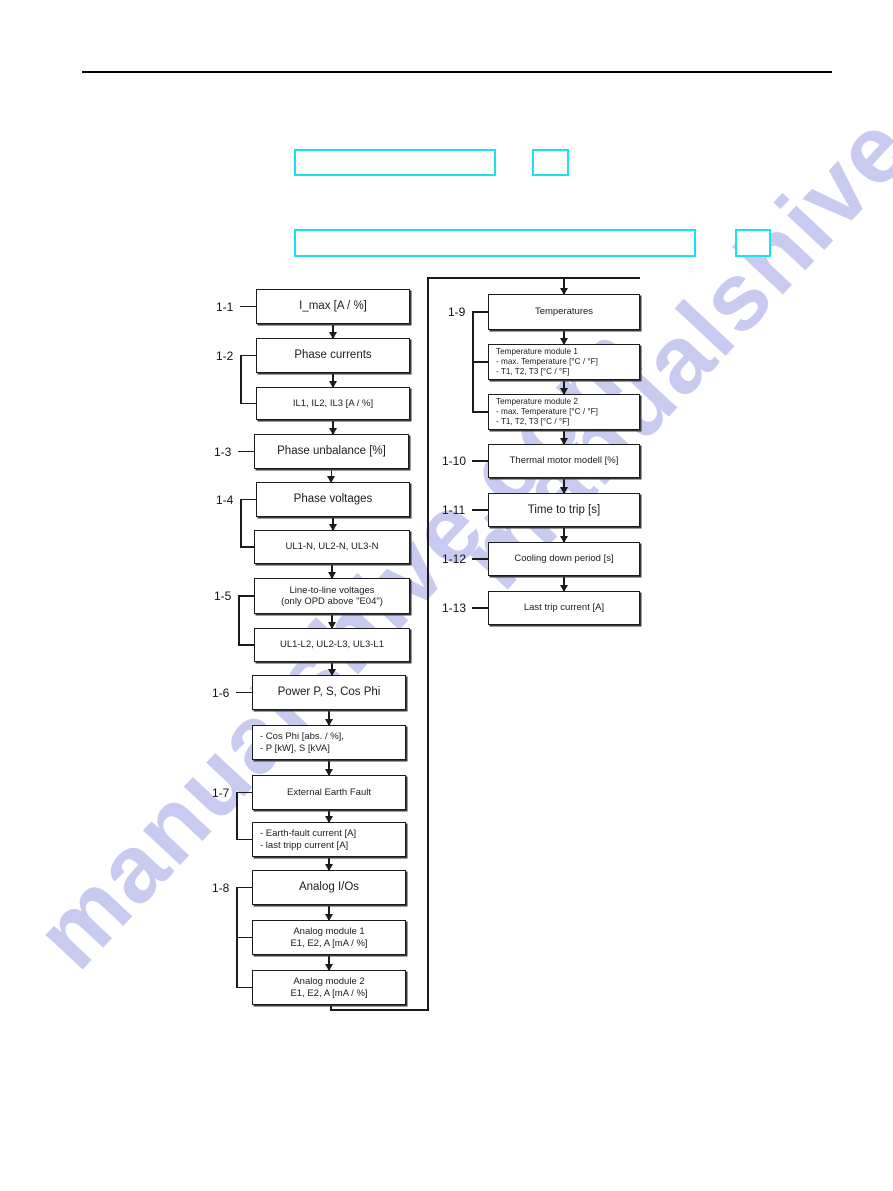 This screenshot has width=893, height=1191. What do you see at coordinates (302, 736) in the screenshot?
I see `flow-box-label: - Cos Phi [abs. / %],` at bounding box center [302, 736].